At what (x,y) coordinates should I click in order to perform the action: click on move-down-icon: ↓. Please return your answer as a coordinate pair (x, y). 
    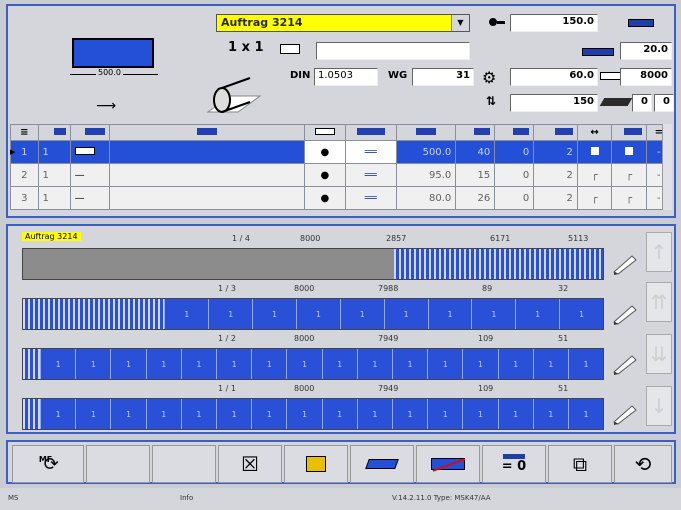
    Looking at the image, I should click on (659, 406).